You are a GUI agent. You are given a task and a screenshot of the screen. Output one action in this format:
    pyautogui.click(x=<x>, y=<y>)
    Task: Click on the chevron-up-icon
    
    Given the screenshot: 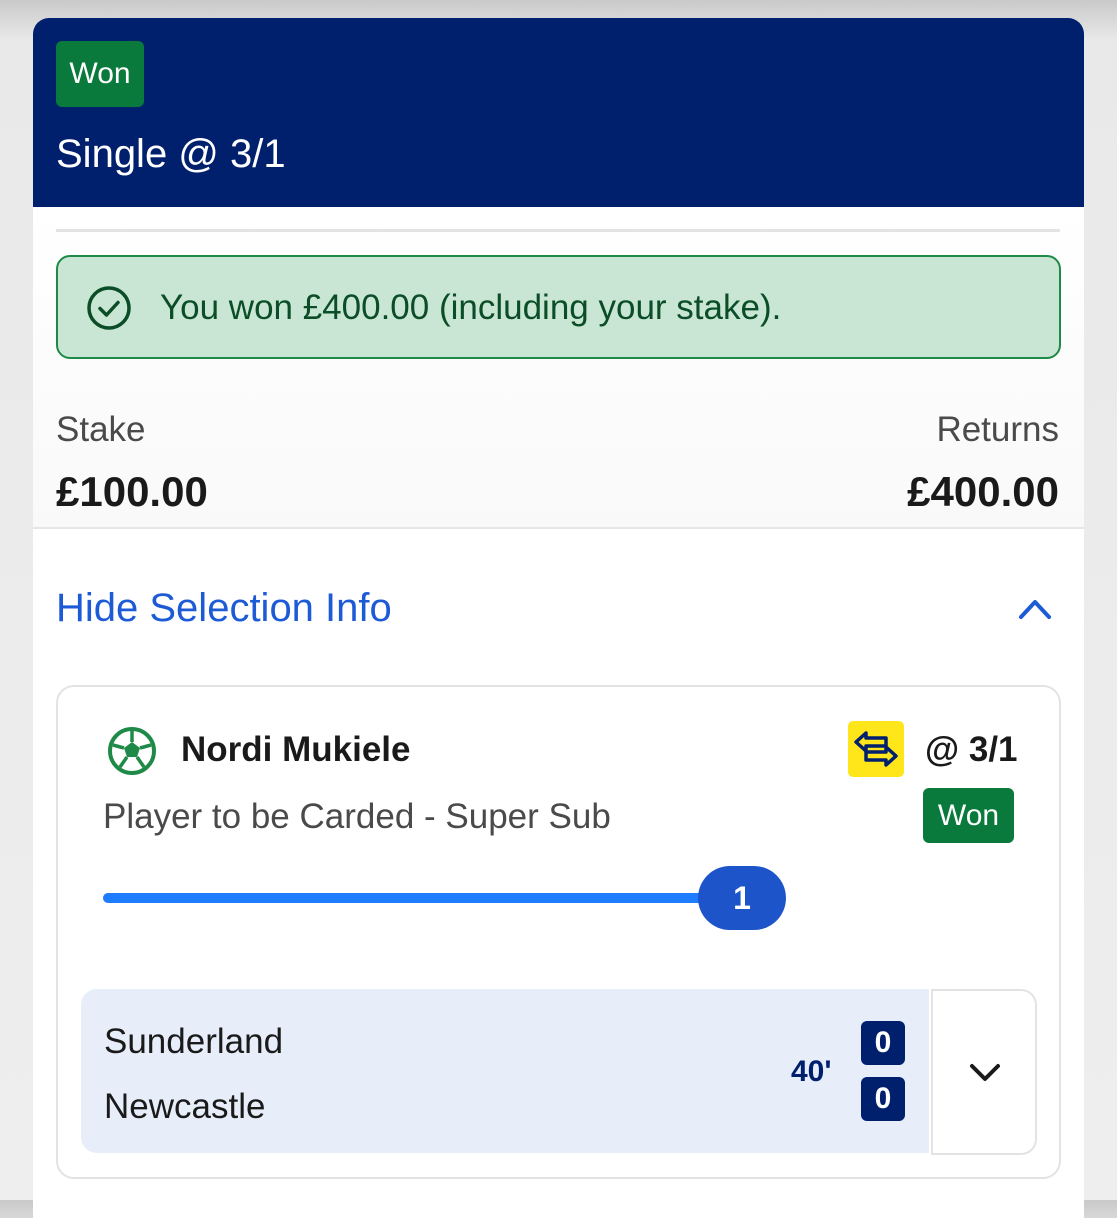 What is the action you would take?
    pyautogui.click(x=1035, y=608)
    